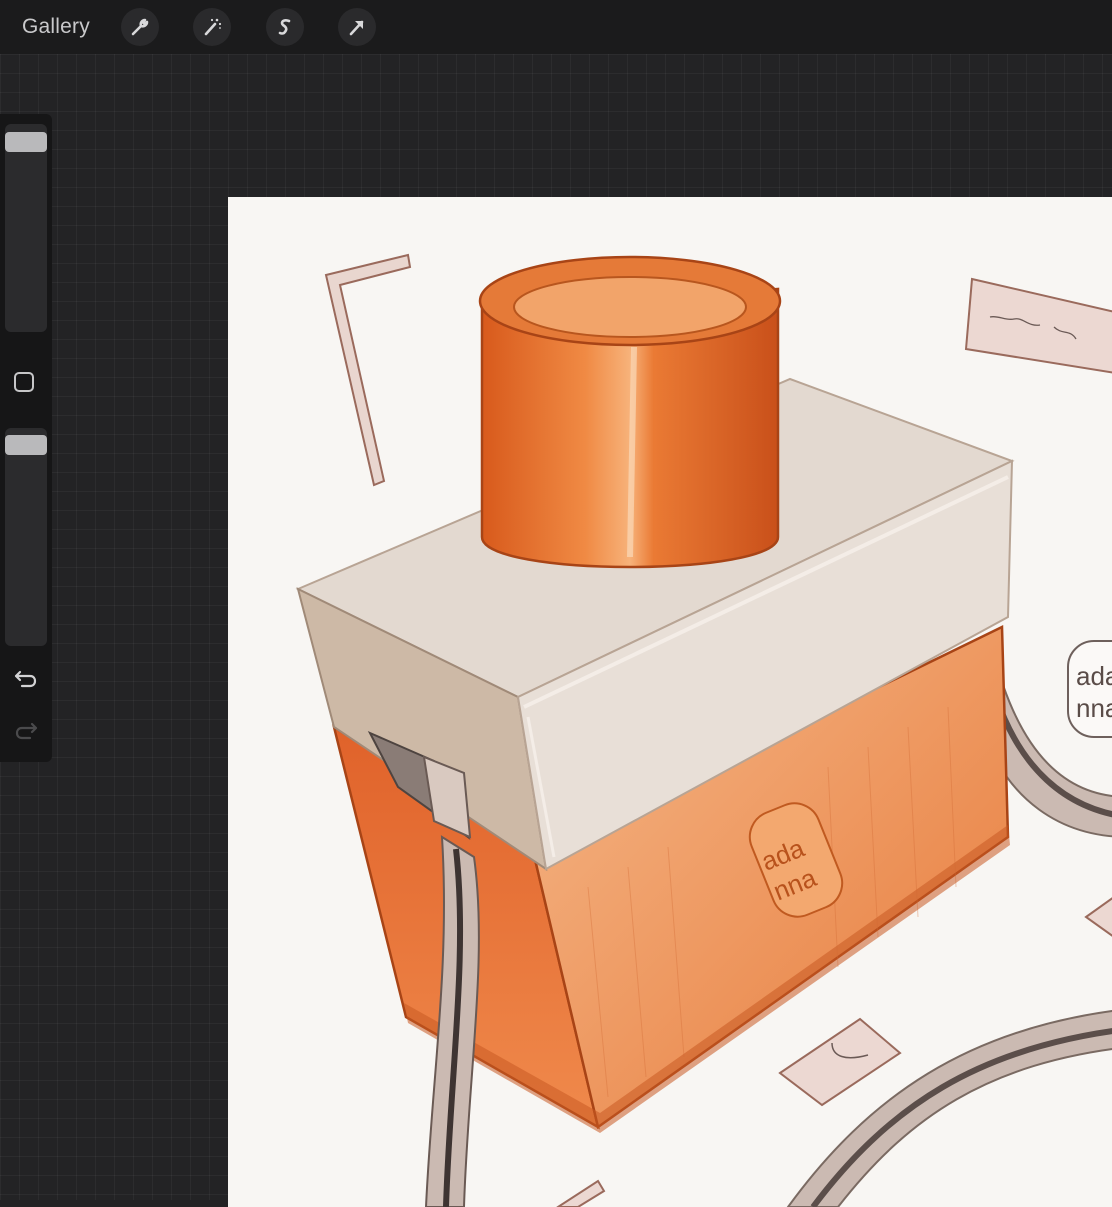 This screenshot has height=1207, width=1112. Describe the element at coordinates (1094, 708) in the screenshot. I see `svg-text: nna` at that location.